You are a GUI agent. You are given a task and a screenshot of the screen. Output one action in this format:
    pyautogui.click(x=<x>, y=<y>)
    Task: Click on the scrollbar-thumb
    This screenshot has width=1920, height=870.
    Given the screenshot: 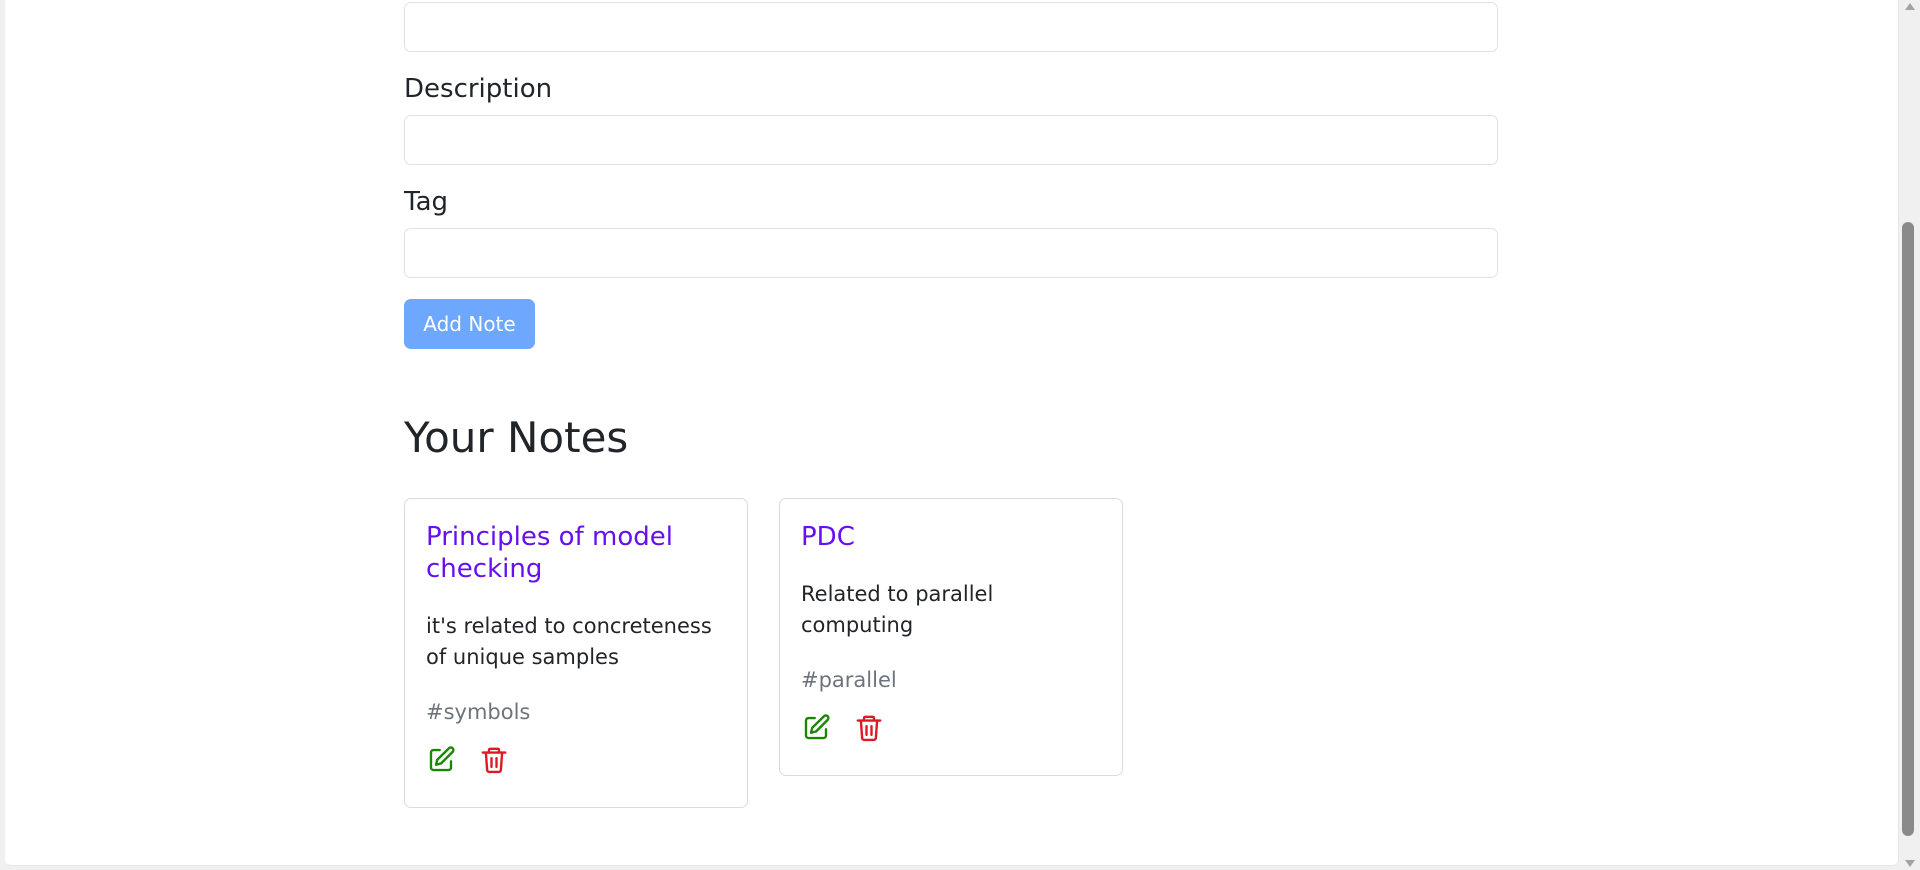 What is the action you would take?
    pyautogui.click(x=1908, y=529)
    